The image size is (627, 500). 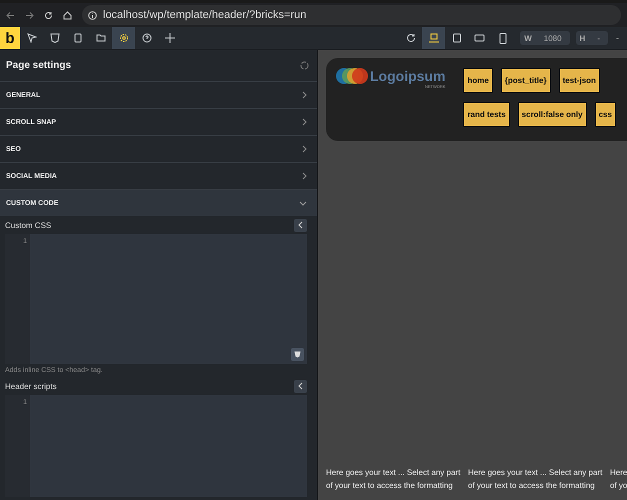 I want to click on phone-icon, so click(x=502, y=38).